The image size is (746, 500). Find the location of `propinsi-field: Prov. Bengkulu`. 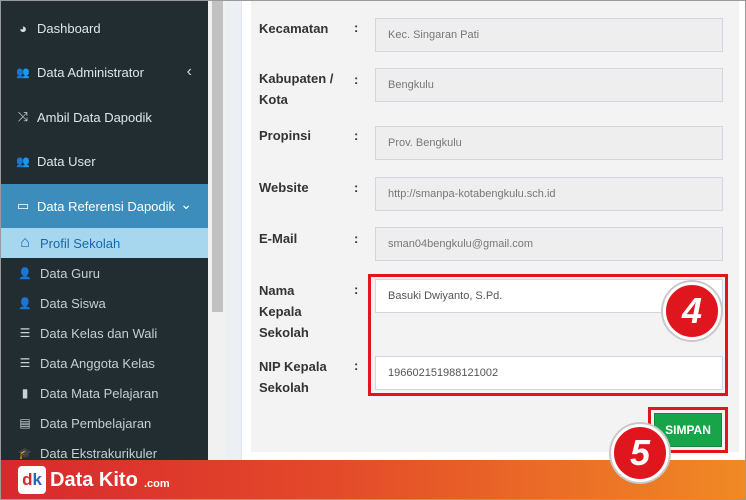

propinsi-field: Prov. Bengkulu is located at coordinates (549, 143).